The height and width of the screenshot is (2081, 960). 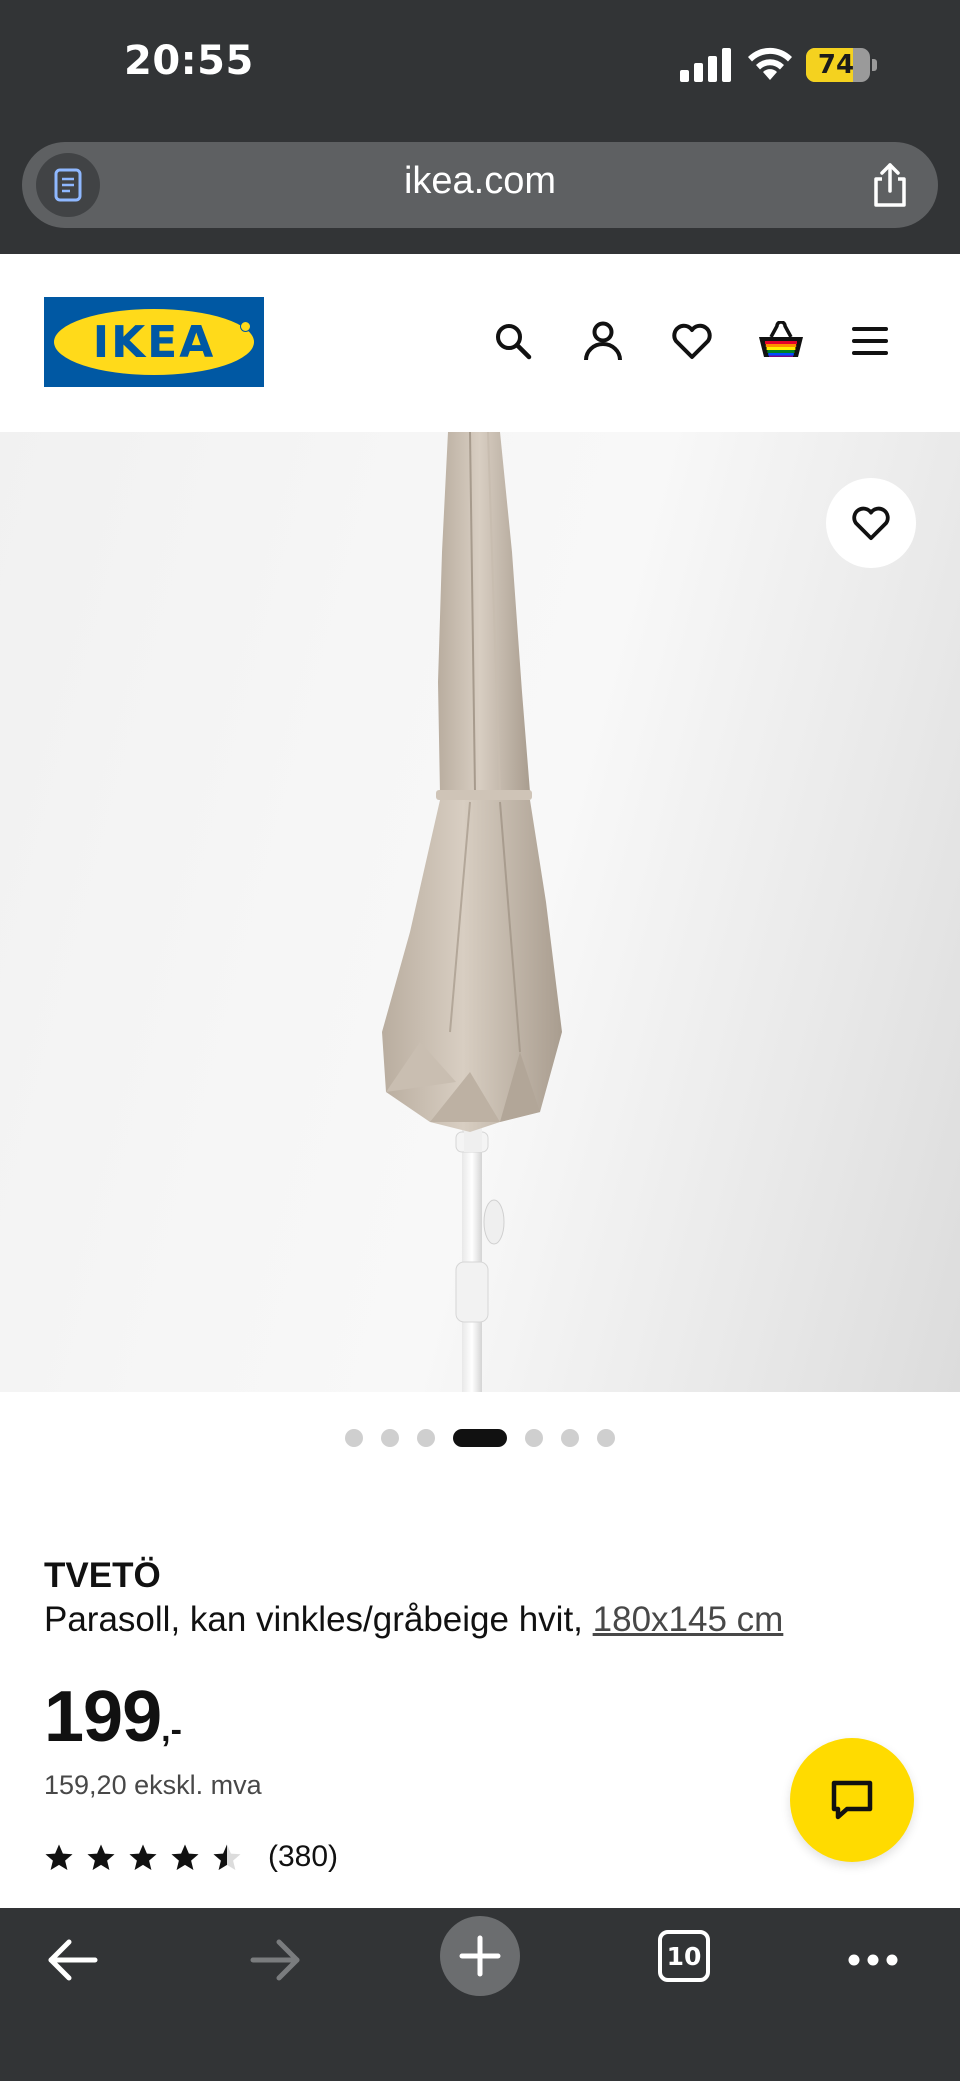 I want to click on product-price: 199,-, so click(x=113, y=1717).